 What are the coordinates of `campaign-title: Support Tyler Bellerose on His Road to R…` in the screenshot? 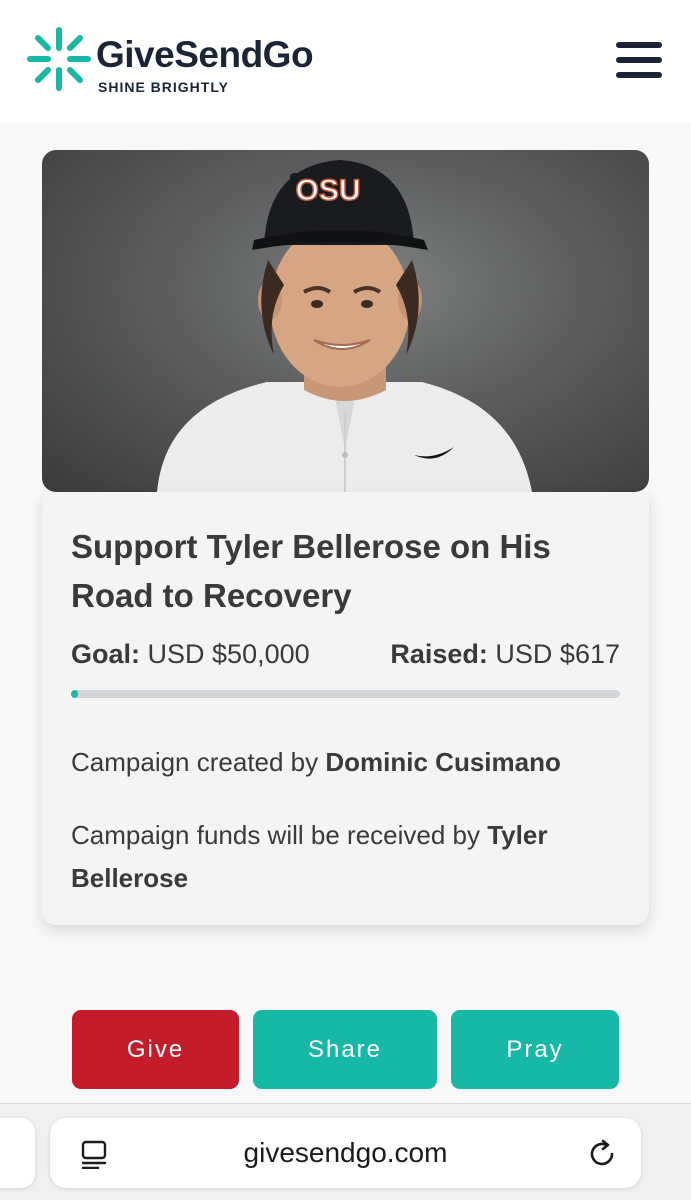 It's located at (351, 571).